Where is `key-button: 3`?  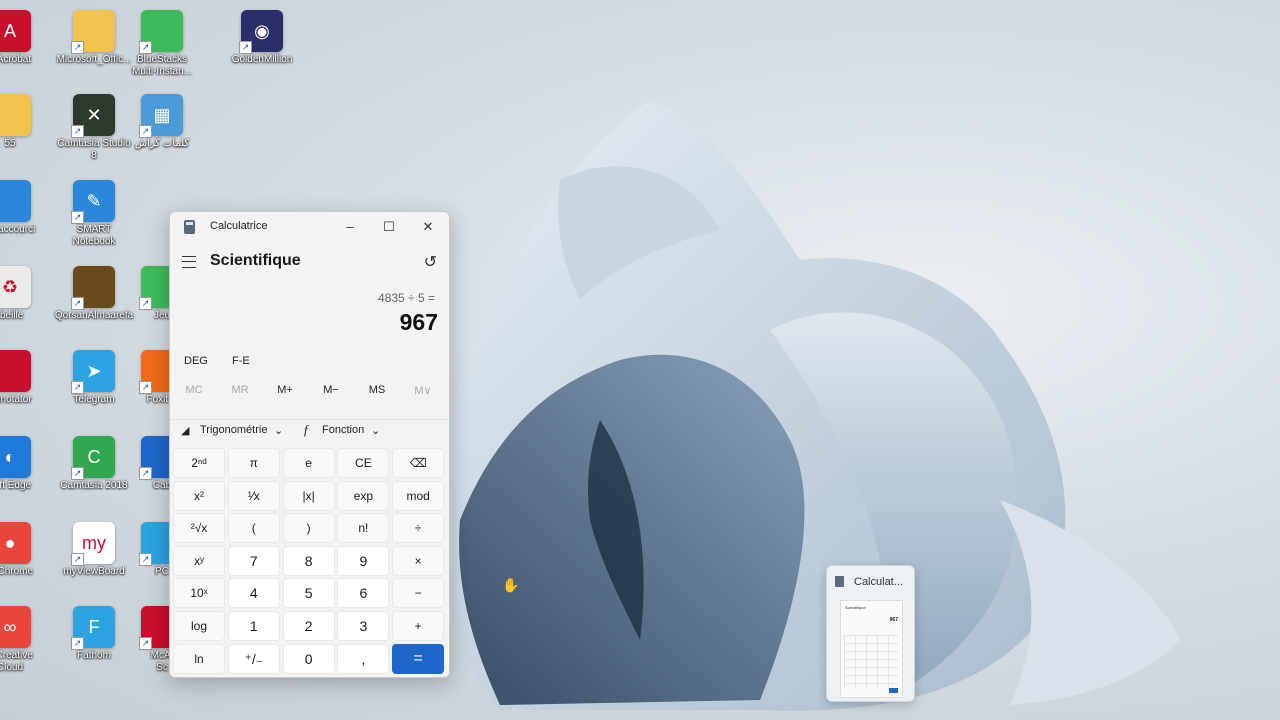
key-button: 3 is located at coordinates (363, 626).